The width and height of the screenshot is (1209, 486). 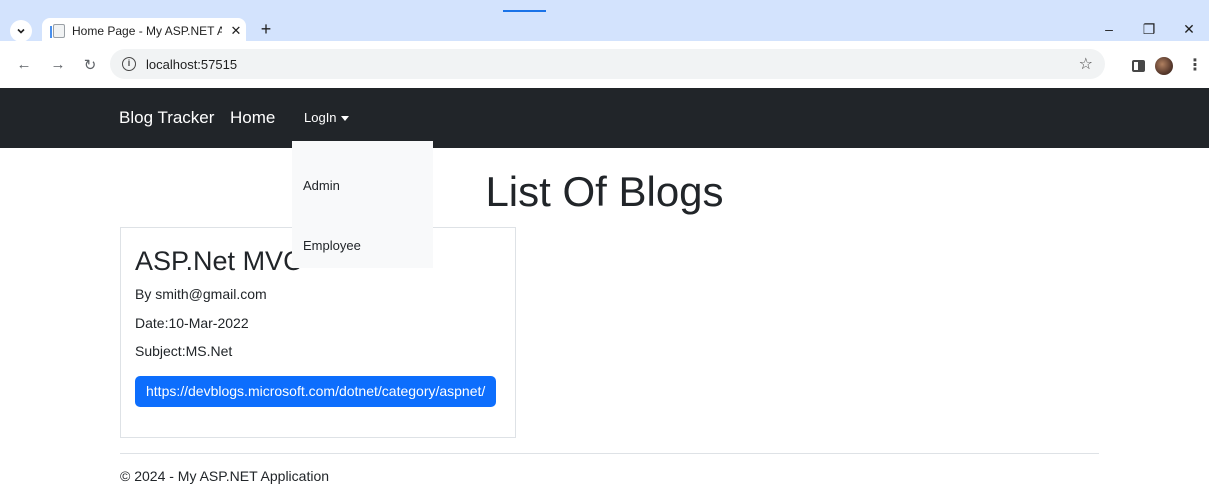 What do you see at coordinates (1109, 29) in the screenshot?
I see `minimize-button: –` at bounding box center [1109, 29].